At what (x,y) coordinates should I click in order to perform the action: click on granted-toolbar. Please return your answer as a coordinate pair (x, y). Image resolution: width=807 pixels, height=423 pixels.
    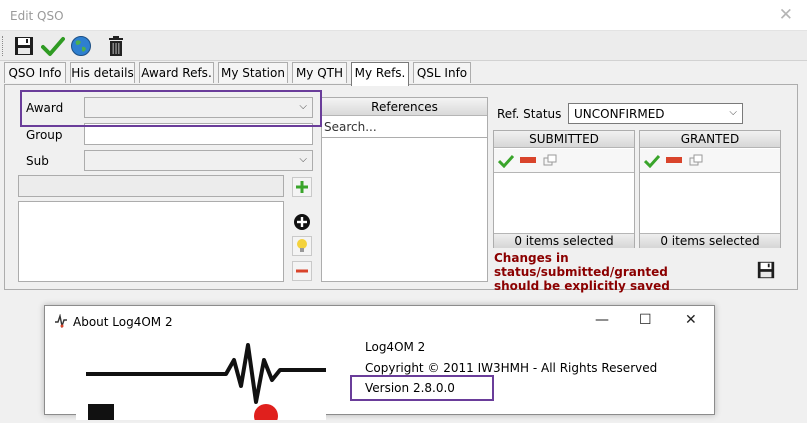
    Looking at the image, I should click on (710, 161).